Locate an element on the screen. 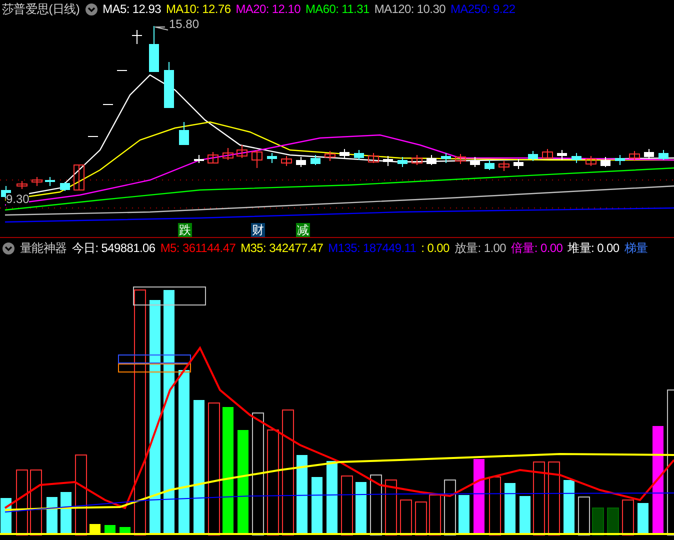 The width and height of the screenshot is (674, 540). indicator-value: 堆量: 0.00 is located at coordinates (594, 248).